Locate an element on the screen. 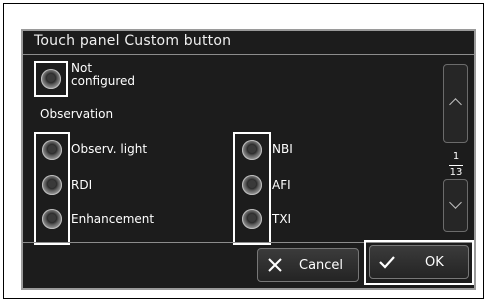 This screenshot has width=490, height=304. option-label-not-configured: Not configured is located at coordinates (103, 74).